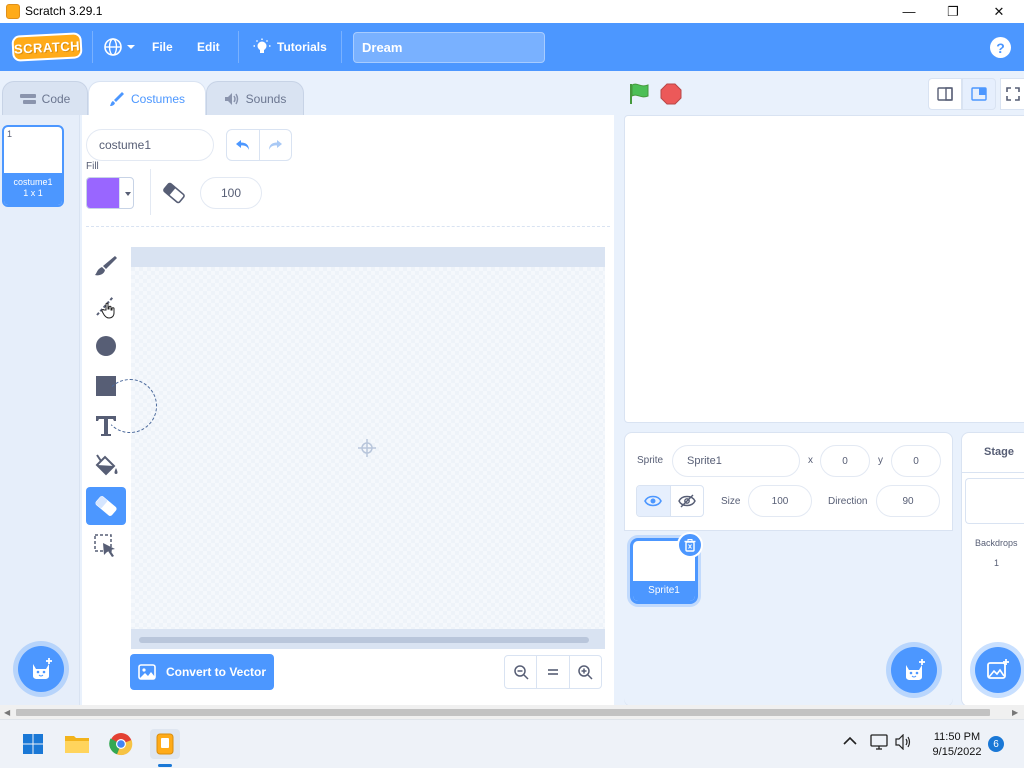 Image resolution: width=1024 pixels, height=768 pixels. What do you see at coordinates (845, 461) in the screenshot?
I see `x-position-input: 0` at bounding box center [845, 461].